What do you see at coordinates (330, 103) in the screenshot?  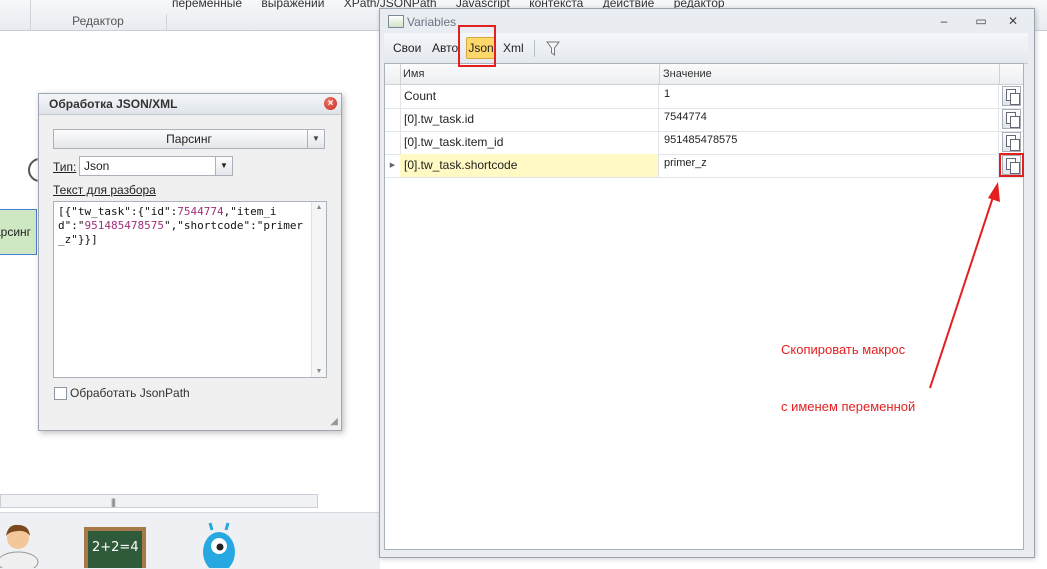 I see `close-icon: ×` at bounding box center [330, 103].